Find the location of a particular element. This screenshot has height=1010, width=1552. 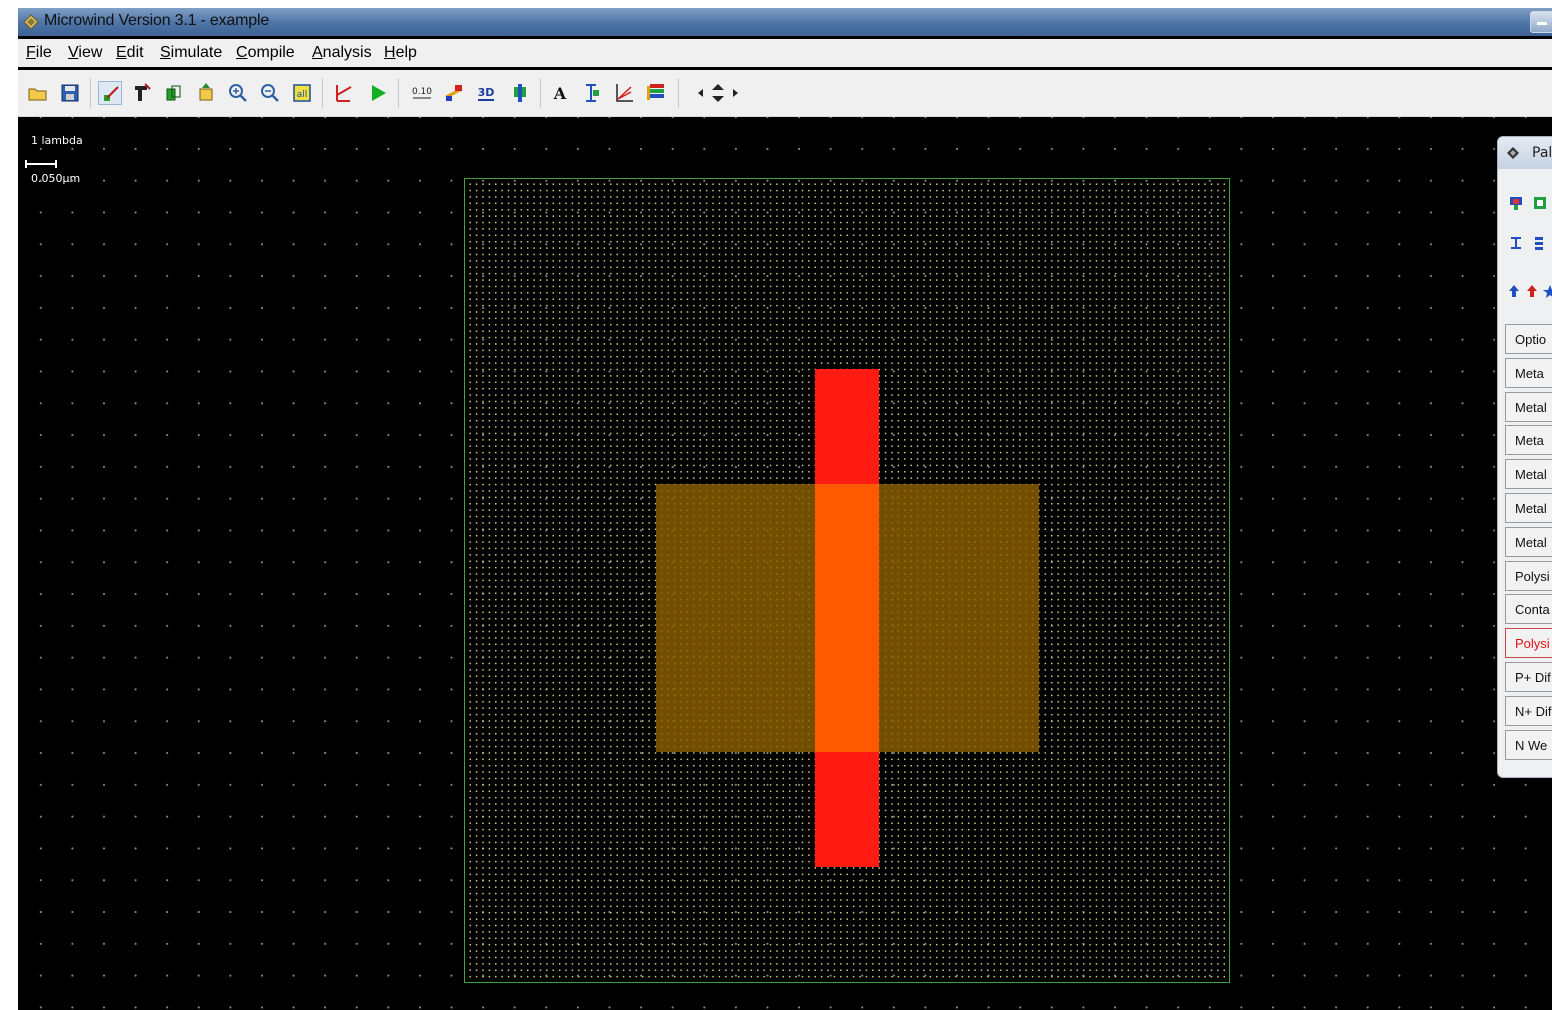

zoom-out-icon is located at coordinates (270, 93).